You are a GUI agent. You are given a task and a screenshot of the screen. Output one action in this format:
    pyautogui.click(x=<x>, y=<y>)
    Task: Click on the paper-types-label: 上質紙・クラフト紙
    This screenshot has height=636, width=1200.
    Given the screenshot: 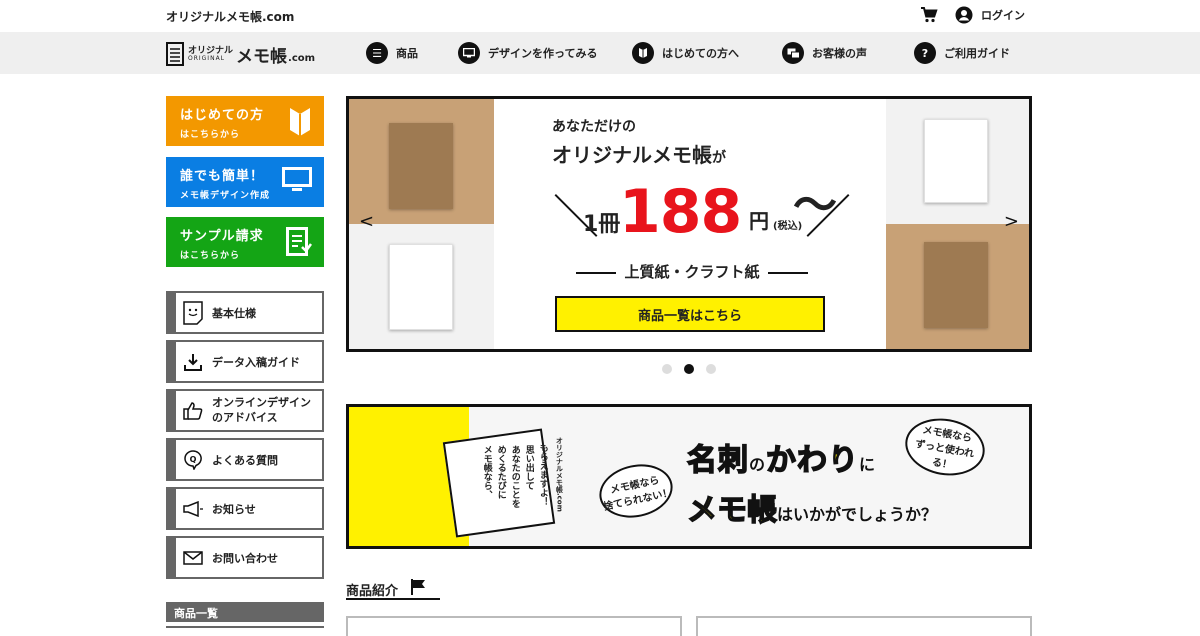 What is the action you would take?
    pyautogui.click(x=692, y=272)
    